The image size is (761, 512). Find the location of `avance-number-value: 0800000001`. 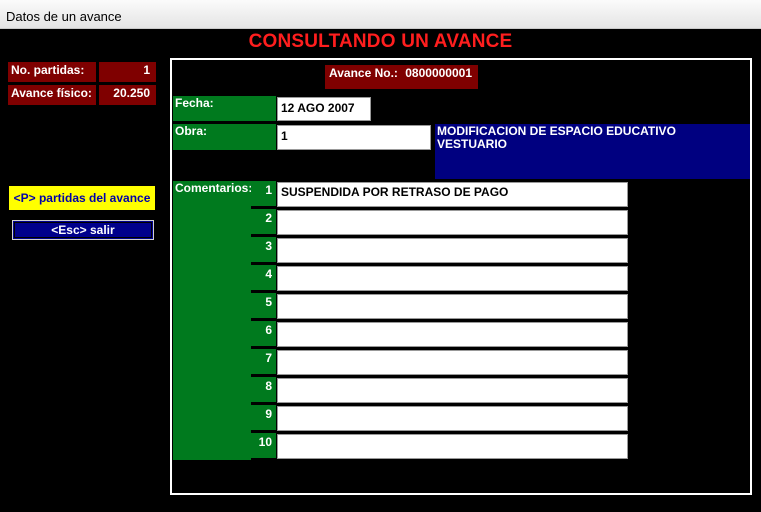

avance-number-value: 0800000001 is located at coordinates (438, 73).